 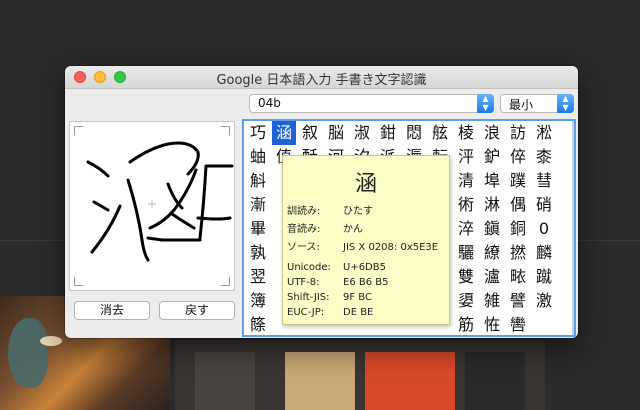 What do you see at coordinates (492, 181) in the screenshot?
I see `candidate-cell: 埠` at bounding box center [492, 181].